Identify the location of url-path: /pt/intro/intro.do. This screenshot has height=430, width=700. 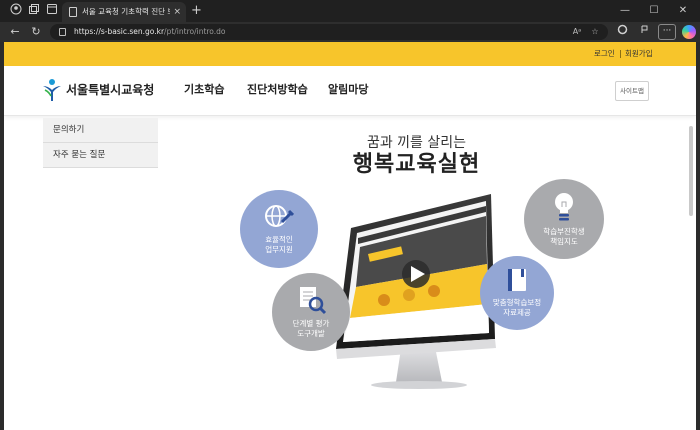
(195, 31).